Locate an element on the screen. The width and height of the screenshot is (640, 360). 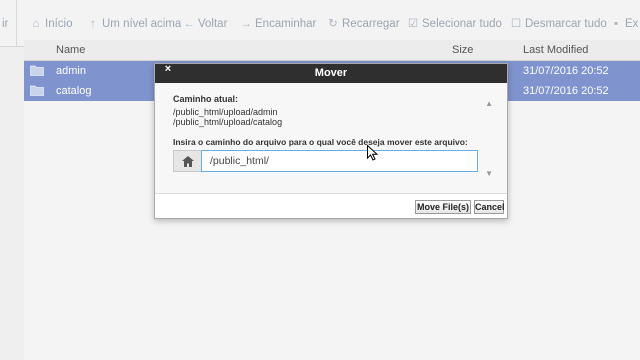
check-square-icon: ☑ is located at coordinates (413, 24).